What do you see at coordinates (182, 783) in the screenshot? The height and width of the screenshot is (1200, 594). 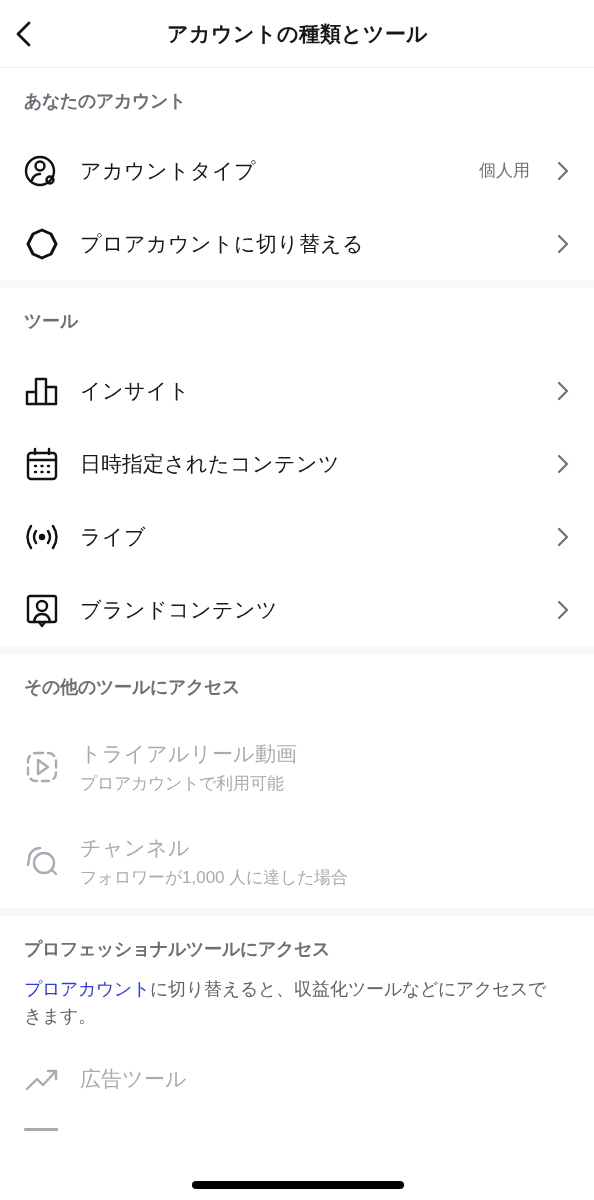 I see `item-subtitle: プロアカウントで利用可能` at bounding box center [182, 783].